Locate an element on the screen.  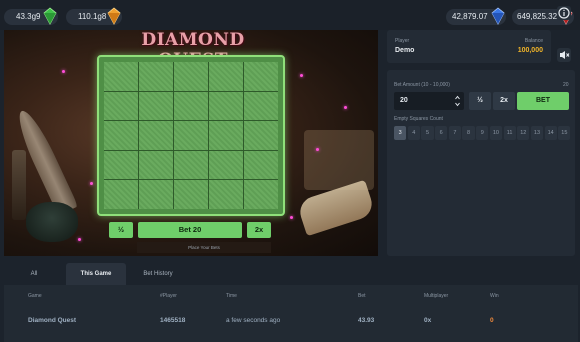
header-player: #Player is located at coordinates (168, 296).